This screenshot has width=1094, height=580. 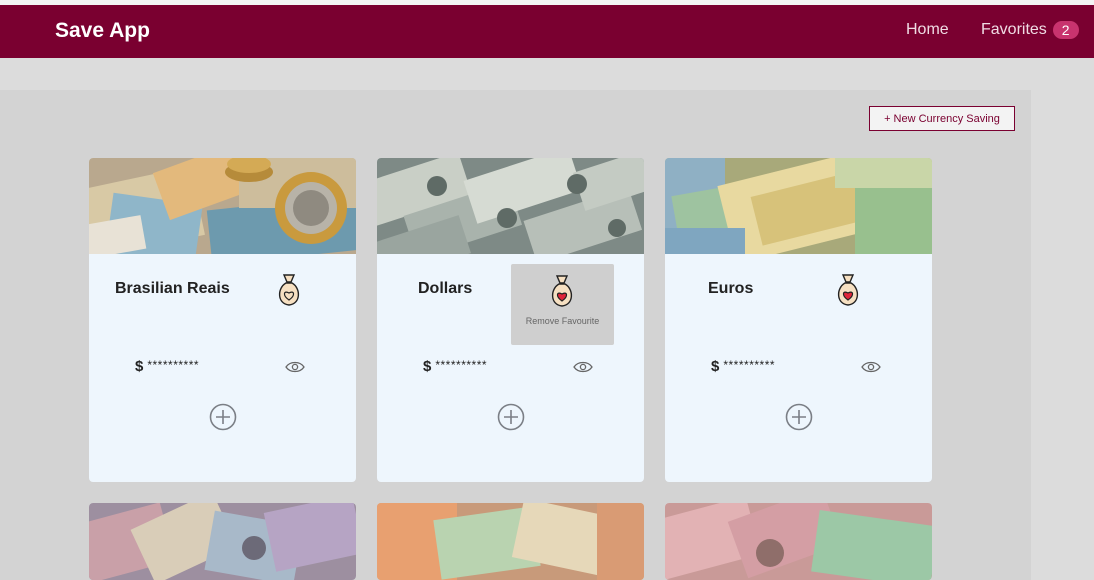 I want to click on card-image-euros, so click(x=798, y=206).